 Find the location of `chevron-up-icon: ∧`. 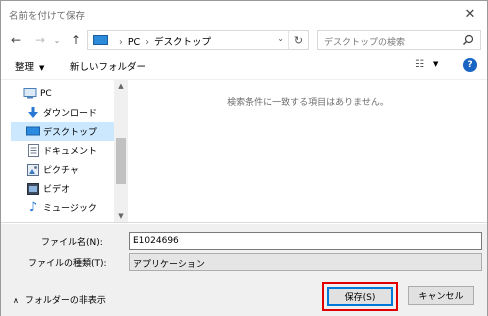

chevron-up-icon: ∧ is located at coordinates (16, 300).